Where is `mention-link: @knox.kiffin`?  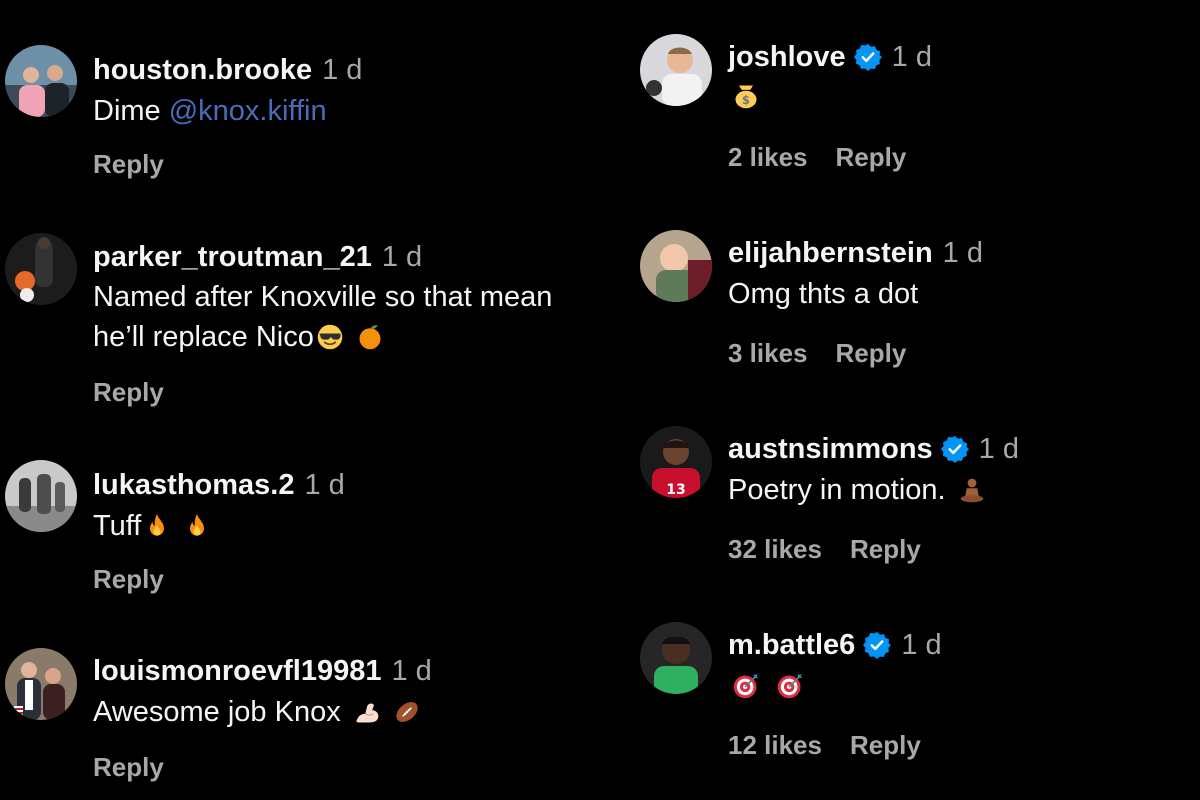
mention-link: @knox.kiffin is located at coordinates (248, 111).